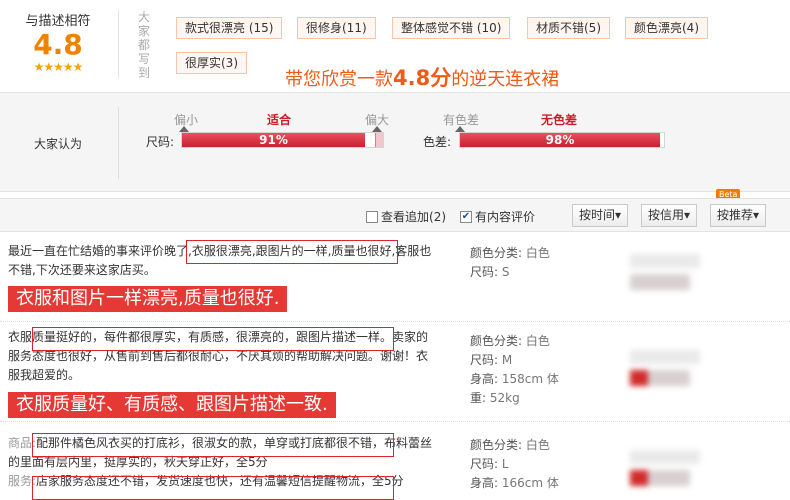 Image resolution: width=790 pixels, height=500 pixels. I want to click on size-row-label: 尺码:, so click(160, 142).